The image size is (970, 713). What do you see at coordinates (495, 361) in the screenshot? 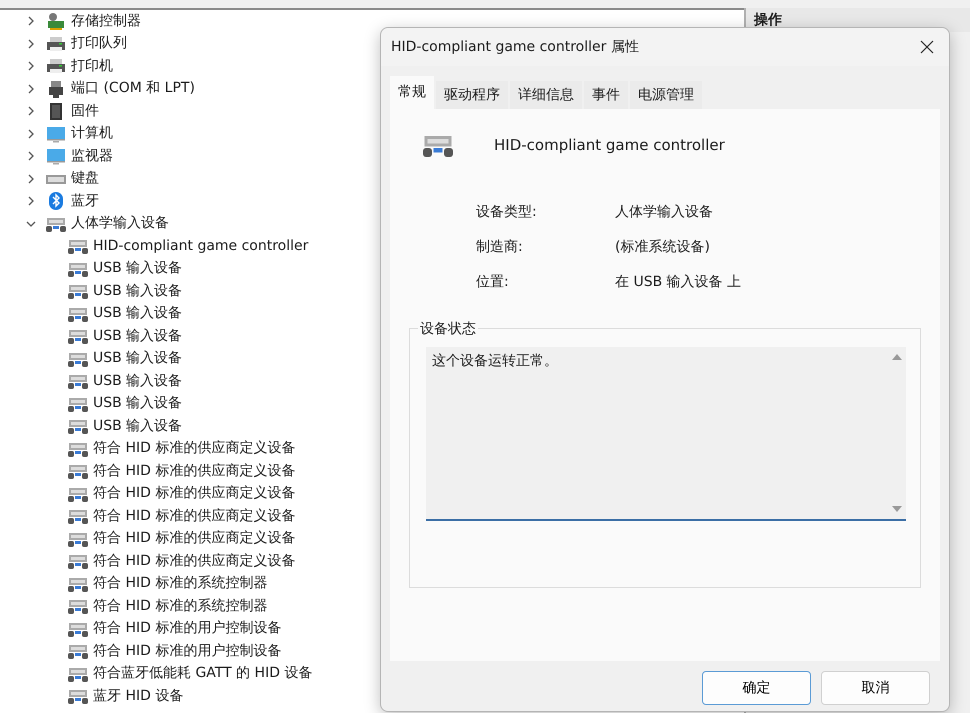
I see `status-text: 这个设备运转正常。` at bounding box center [495, 361].